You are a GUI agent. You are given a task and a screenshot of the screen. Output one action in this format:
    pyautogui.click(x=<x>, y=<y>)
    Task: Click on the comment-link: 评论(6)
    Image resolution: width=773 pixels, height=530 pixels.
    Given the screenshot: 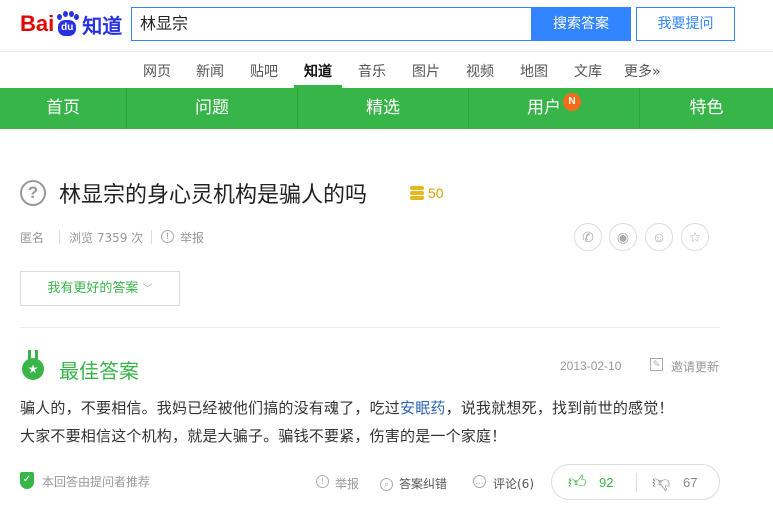 What is the action you would take?
    pyautogui.click(x=513, y=483)
    